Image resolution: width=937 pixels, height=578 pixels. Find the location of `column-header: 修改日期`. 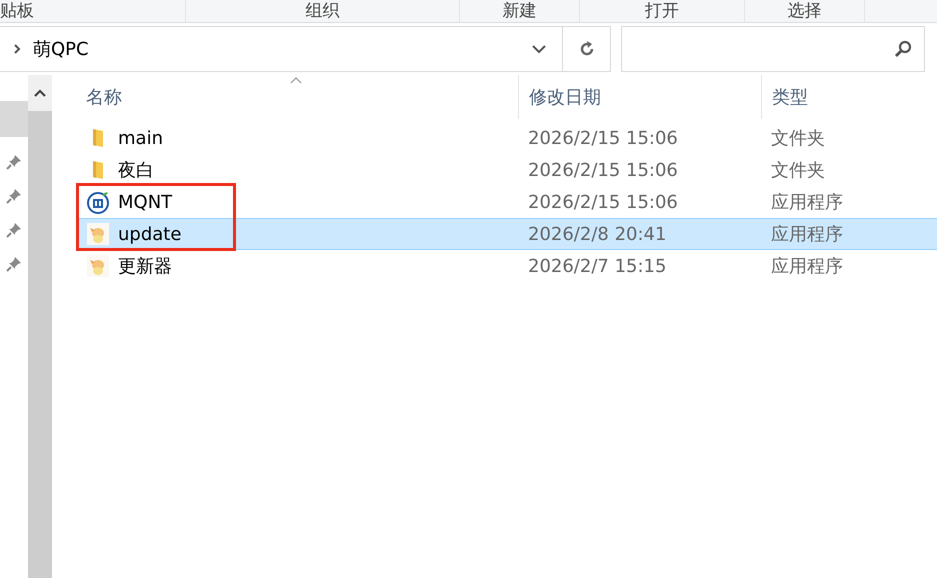

column-header: 修改日期 is located at coordinates (639, 97).